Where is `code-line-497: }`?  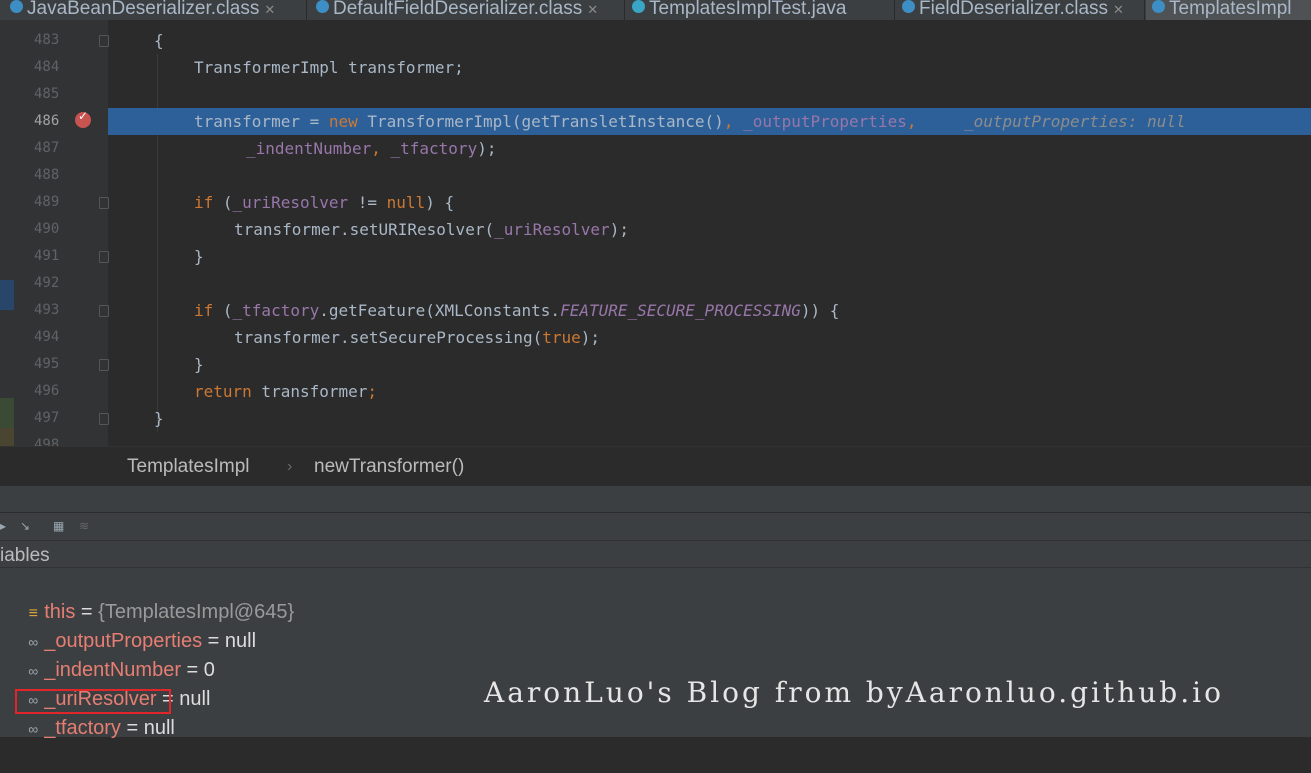 code-line-497: } is located at coordinates (159, 418).